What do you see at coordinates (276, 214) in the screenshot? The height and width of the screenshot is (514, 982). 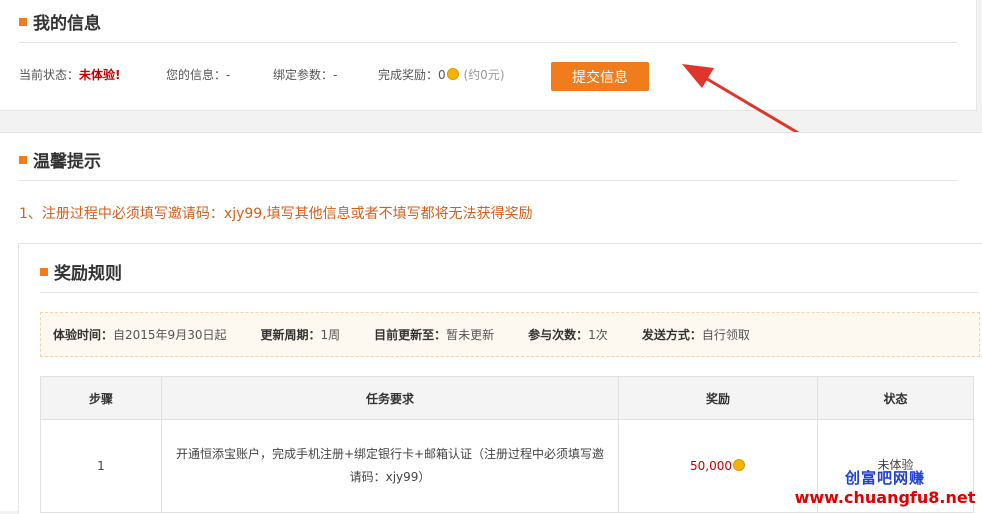 I see `tip-line: 1、注册过程中必须填写邀请码：xjy99,填写其他信息或者不填写都将无法获得奖励` at bounding box center [276, 214].